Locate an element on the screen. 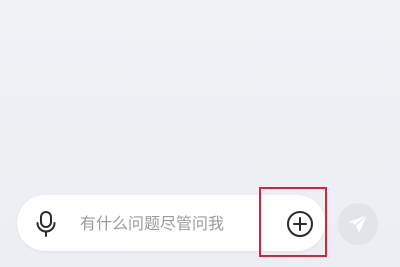  plus-circle-icon is located at coordinates (300, 224).